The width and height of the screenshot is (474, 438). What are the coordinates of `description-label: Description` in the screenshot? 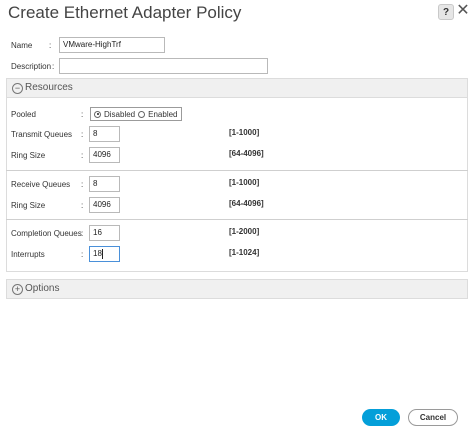 It's located at (31, 66).